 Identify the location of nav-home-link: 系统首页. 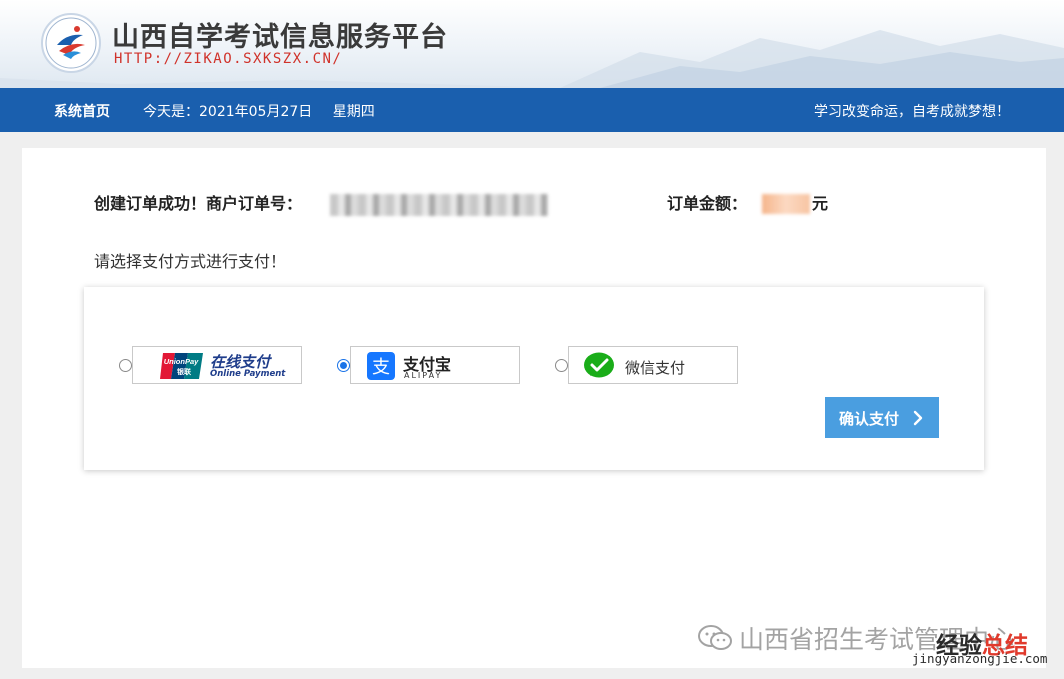
(82, 111).